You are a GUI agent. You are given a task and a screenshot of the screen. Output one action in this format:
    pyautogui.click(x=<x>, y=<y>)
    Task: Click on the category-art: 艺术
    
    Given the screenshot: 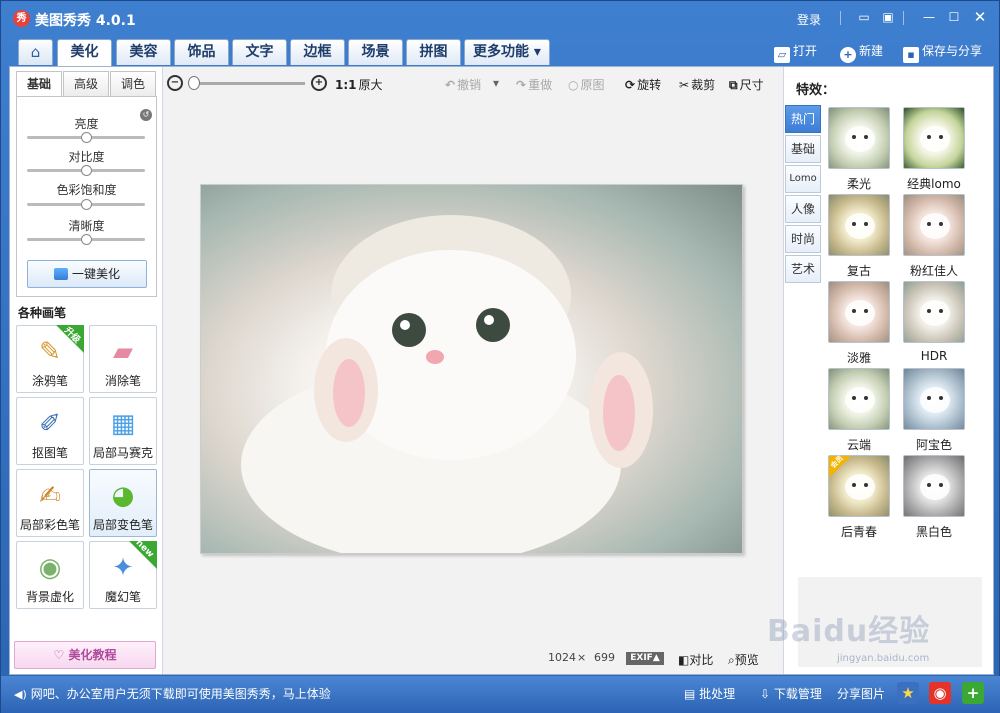 What is the action you would take?
    pyautogui.click(x=803, y=269)
    